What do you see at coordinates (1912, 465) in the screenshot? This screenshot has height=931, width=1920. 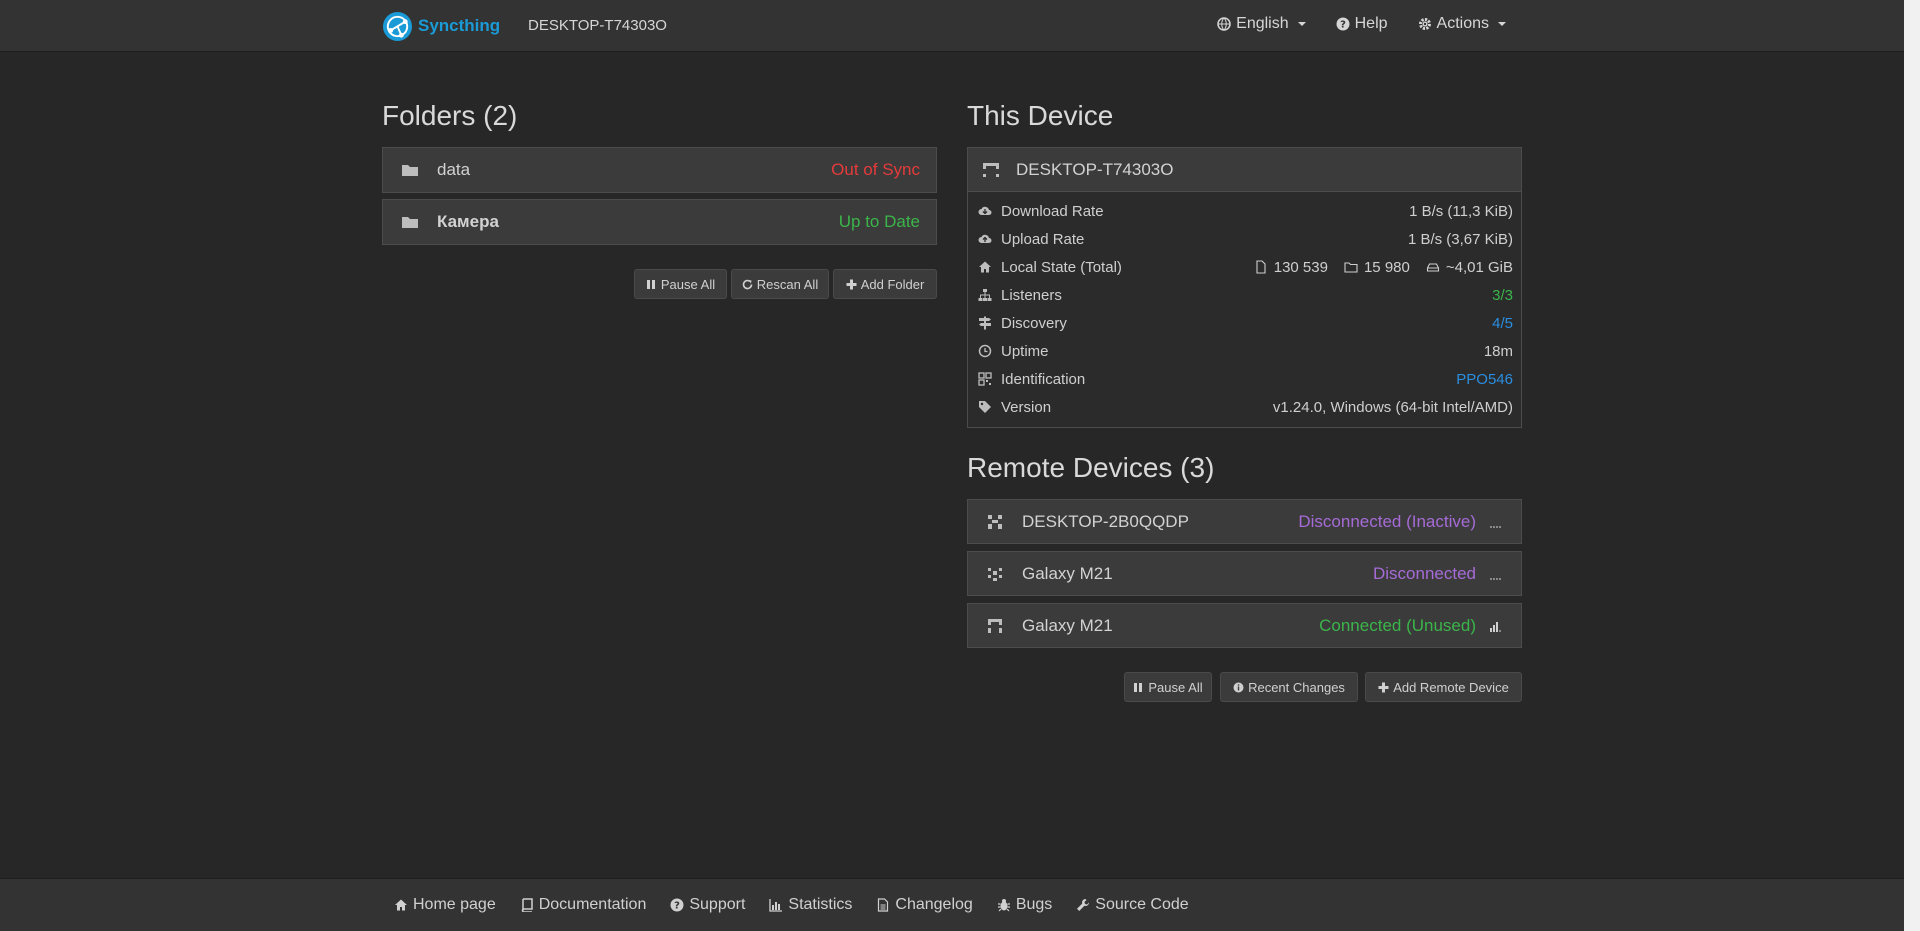 I see `window-scrollbar` at bounding box center [1912, 465].